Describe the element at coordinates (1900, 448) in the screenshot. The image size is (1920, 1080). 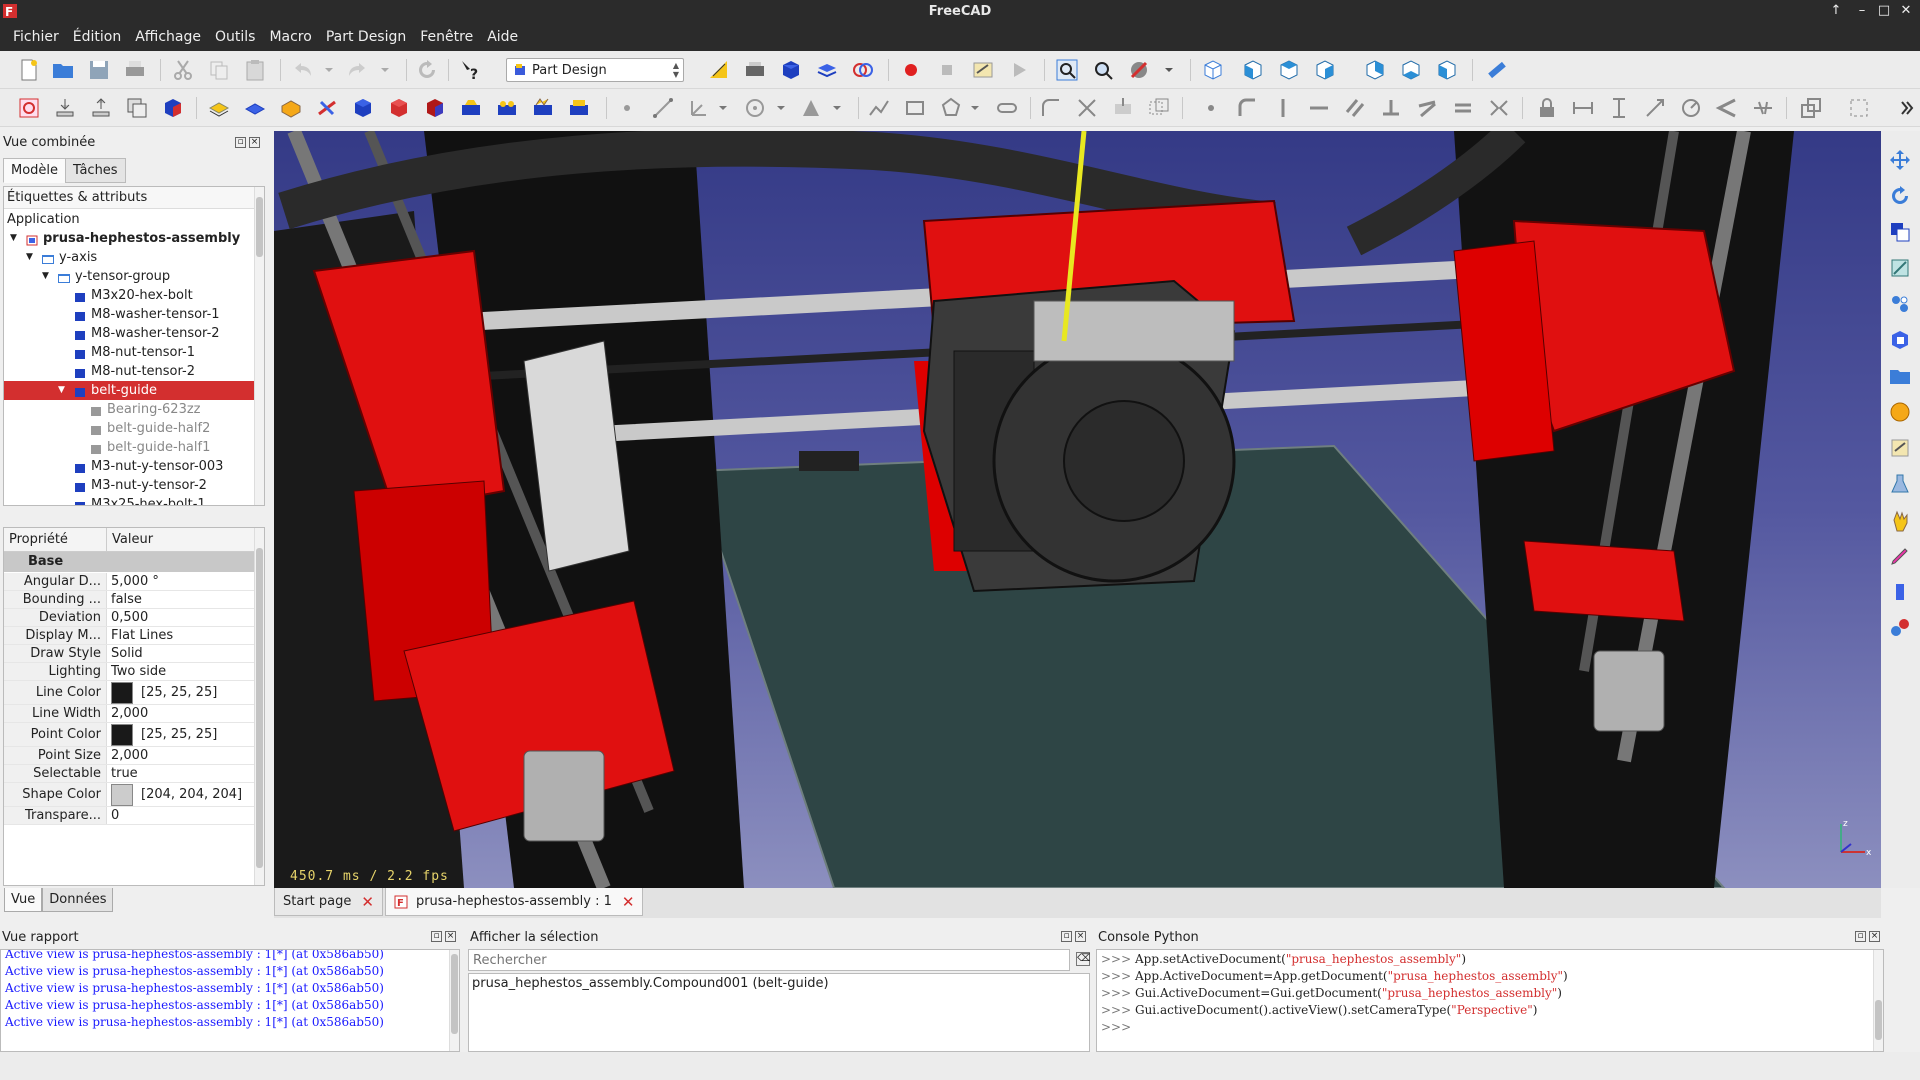
I see `notepad-icon` at that location.